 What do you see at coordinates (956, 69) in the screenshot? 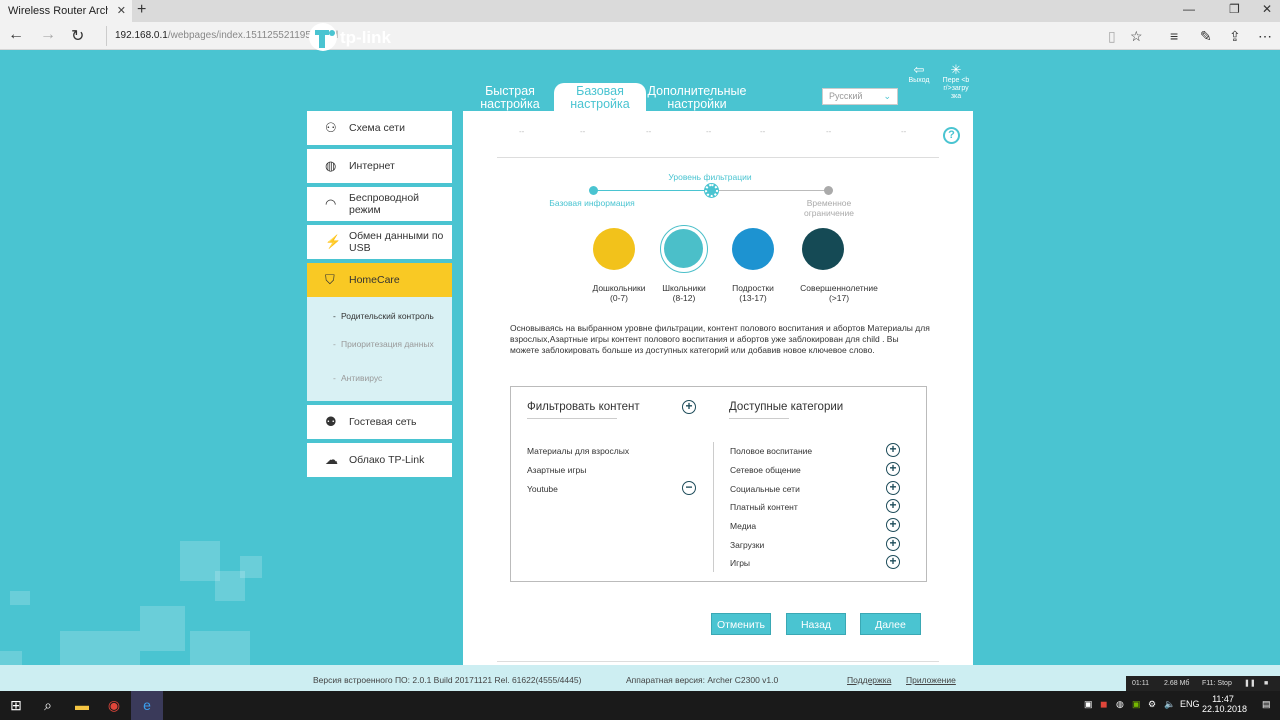
I see `reboot-icon: ✳` at bounding box center [956, 69].